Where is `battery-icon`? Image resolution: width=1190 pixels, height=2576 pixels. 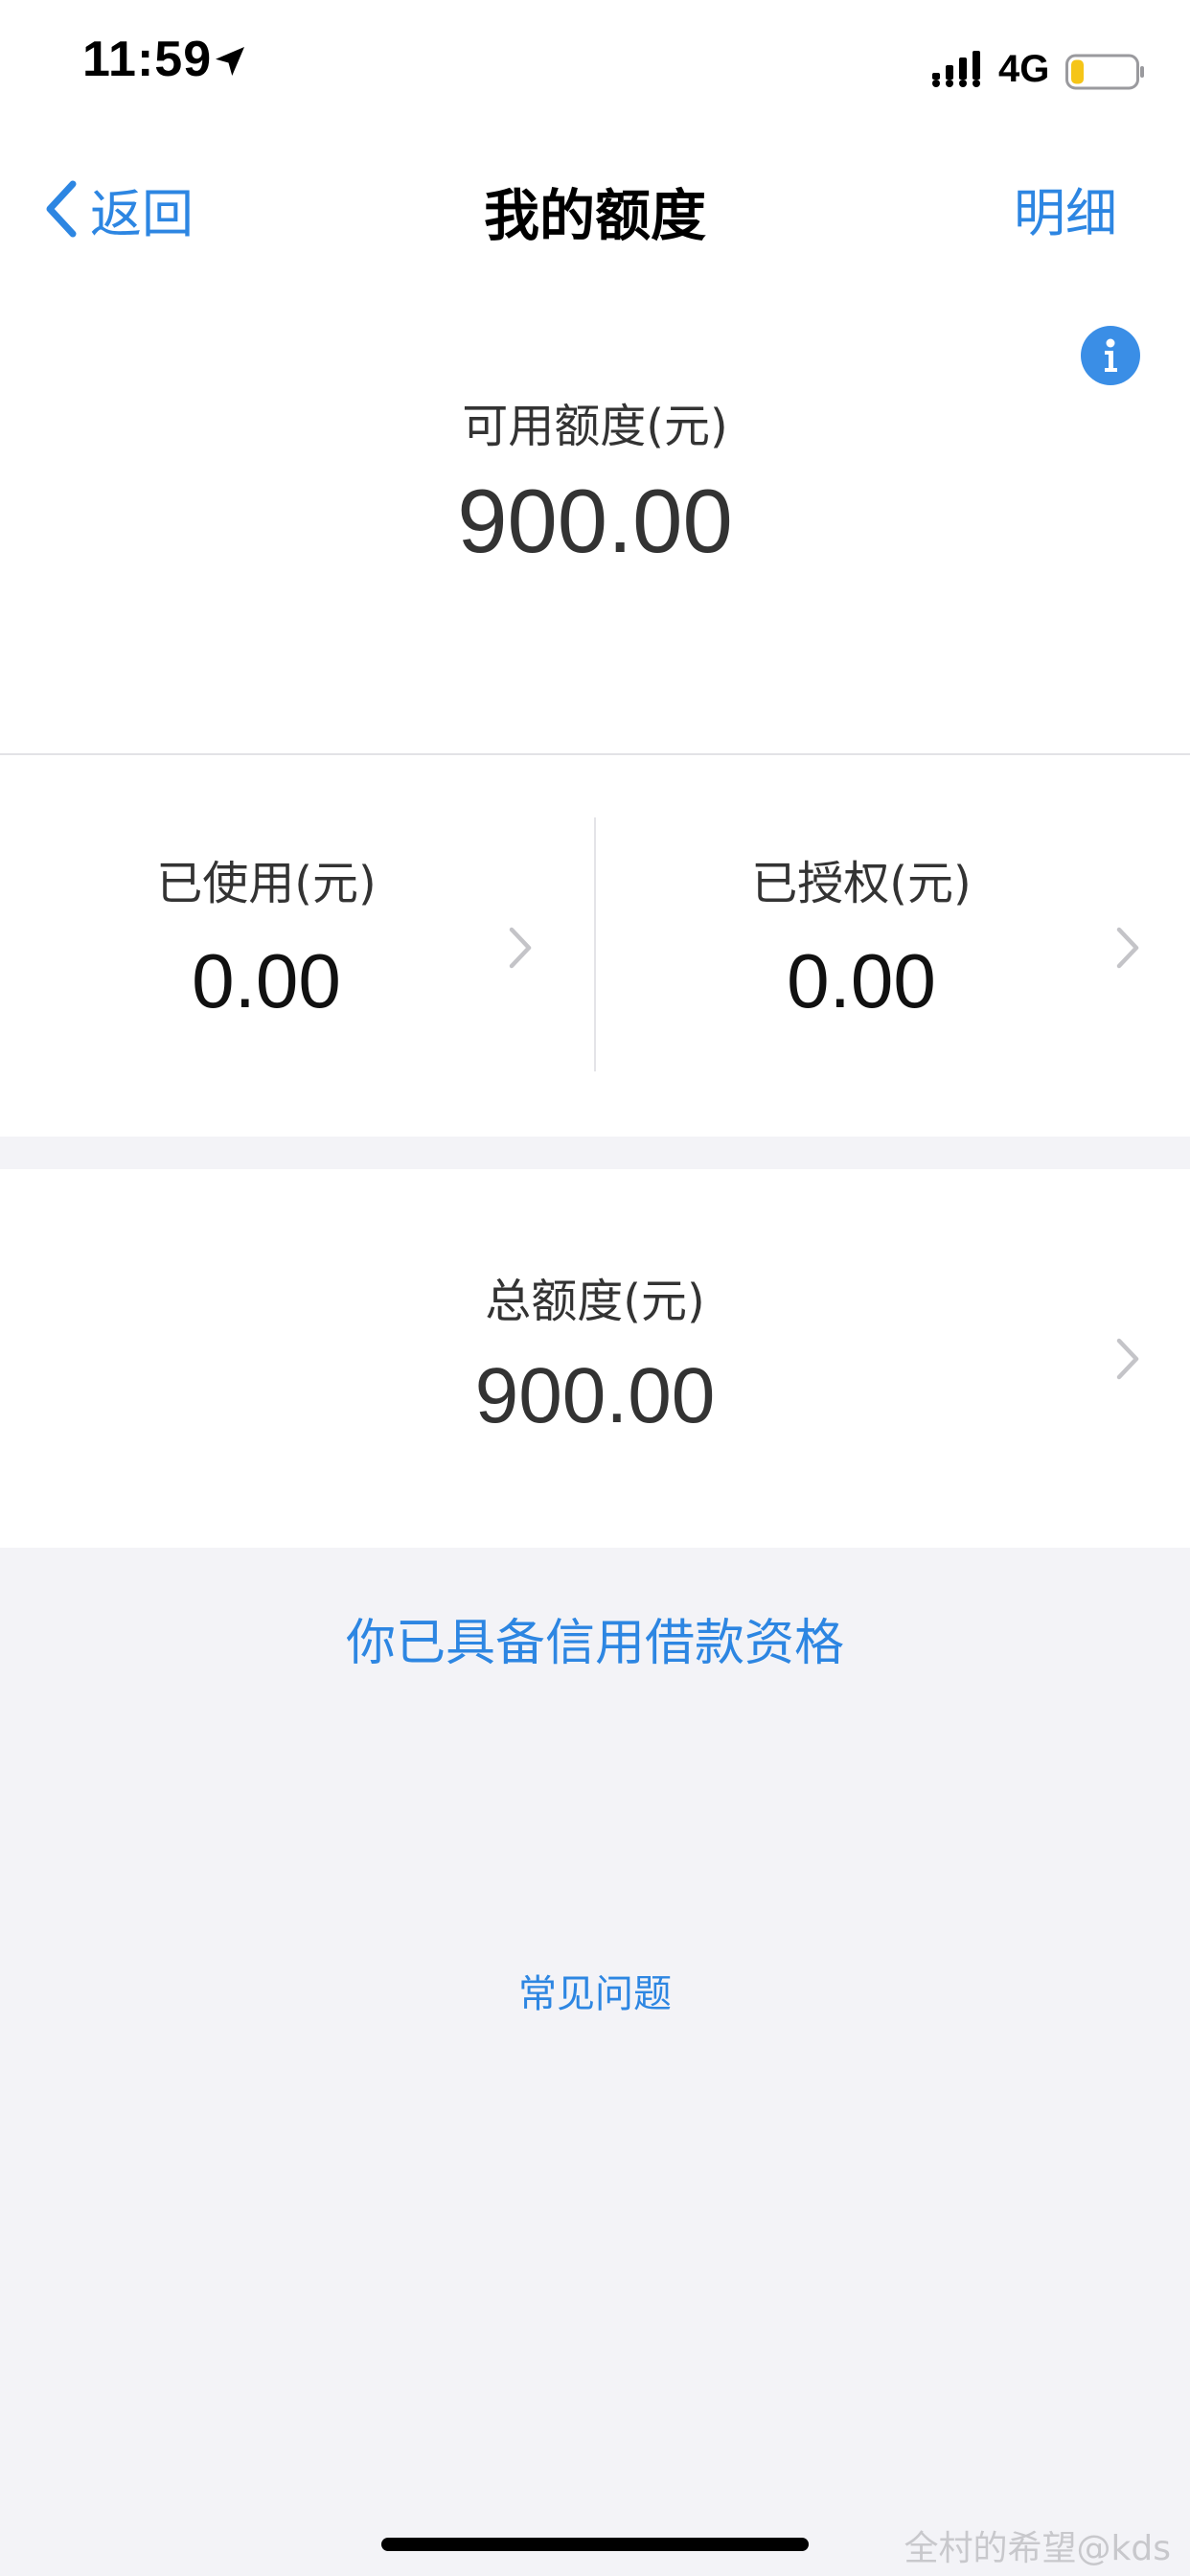
battery-icon is located at coordinates (1104, 72).